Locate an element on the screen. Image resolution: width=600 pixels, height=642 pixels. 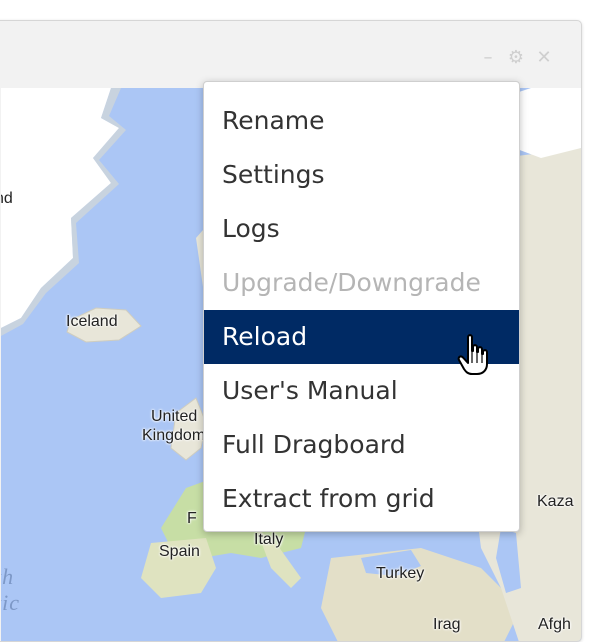
map-label-kazakhstan-fragment: Kaza is located at coordinates (555, 501).